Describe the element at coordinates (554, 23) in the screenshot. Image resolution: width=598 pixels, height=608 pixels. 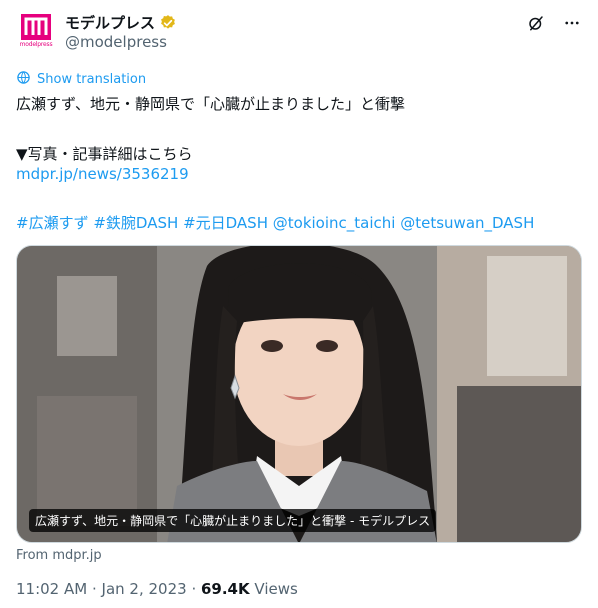
I see `tweet-actions-top` at that location.